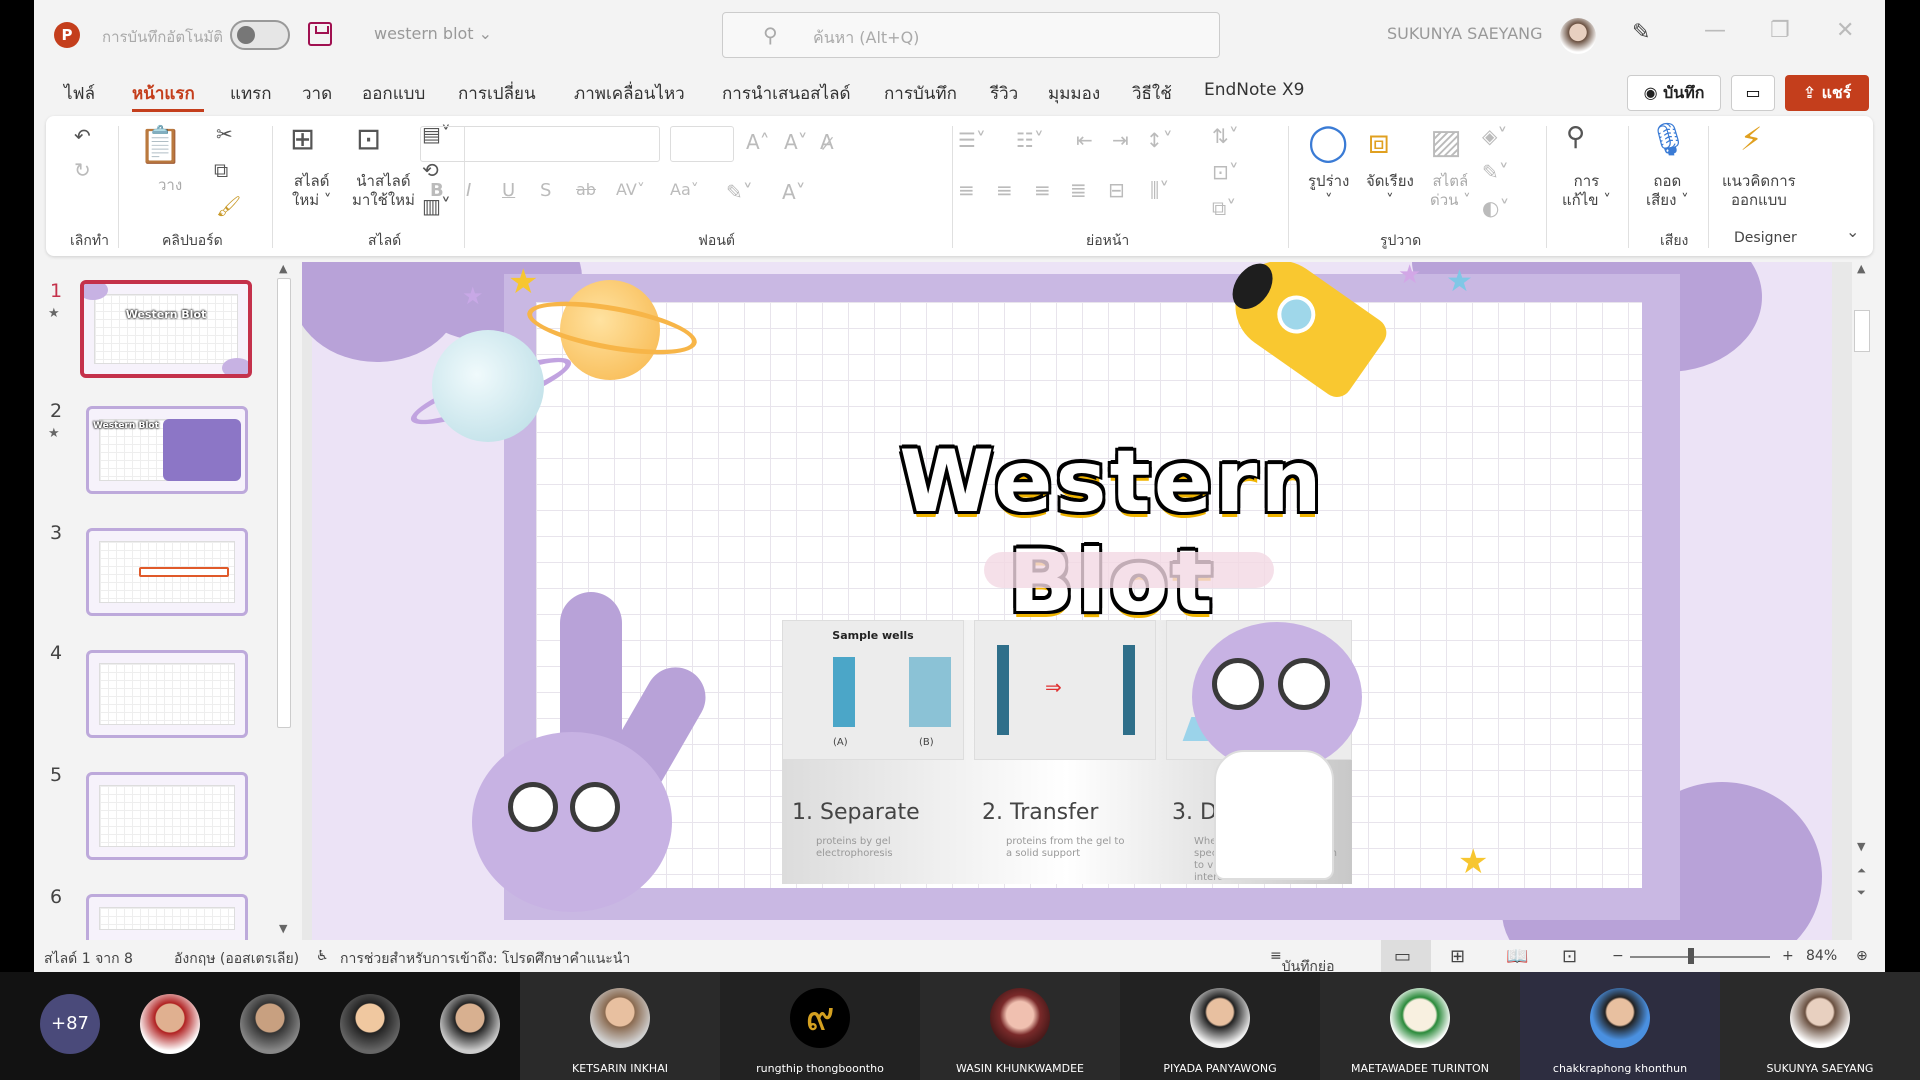  I want to click on new-slide-button: สไลด์ ใหม่ ˅, so click(311, 191).